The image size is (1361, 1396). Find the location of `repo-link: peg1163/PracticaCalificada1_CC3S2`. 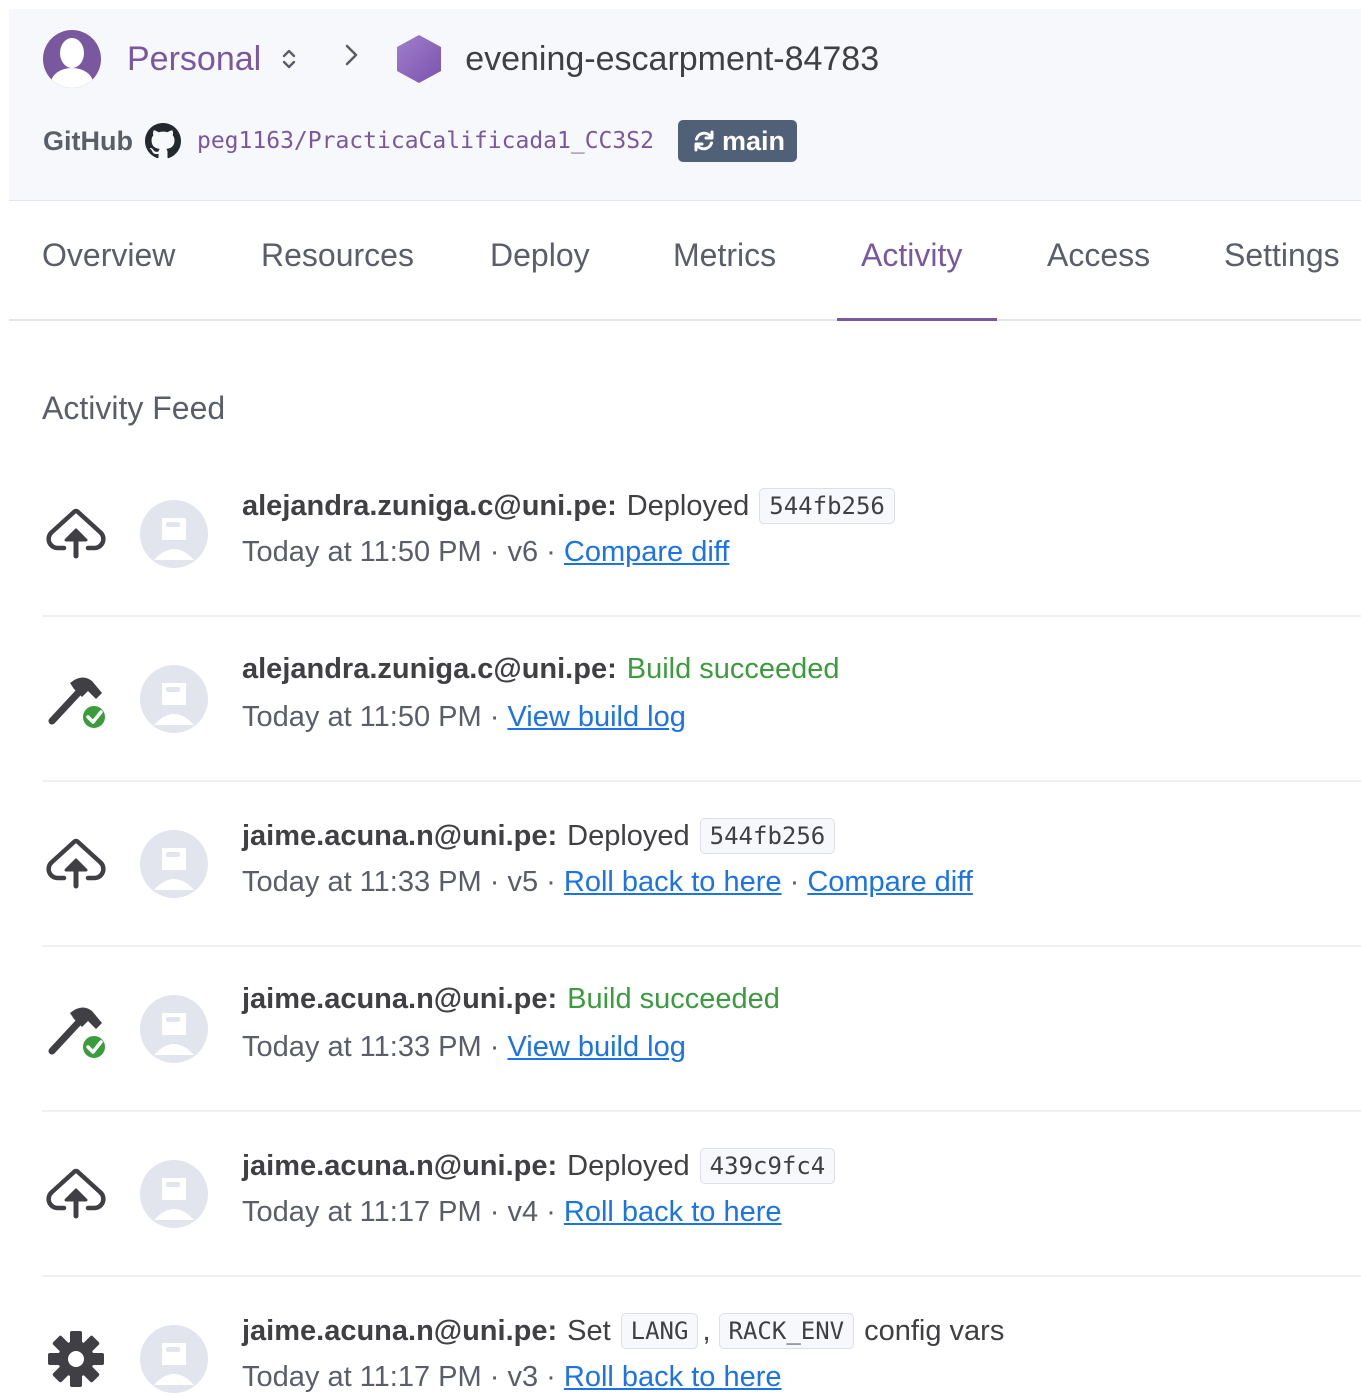

repo-link: peg1163/PracticaCalificada1_CC3S2 is located at coordinates (425, 141).